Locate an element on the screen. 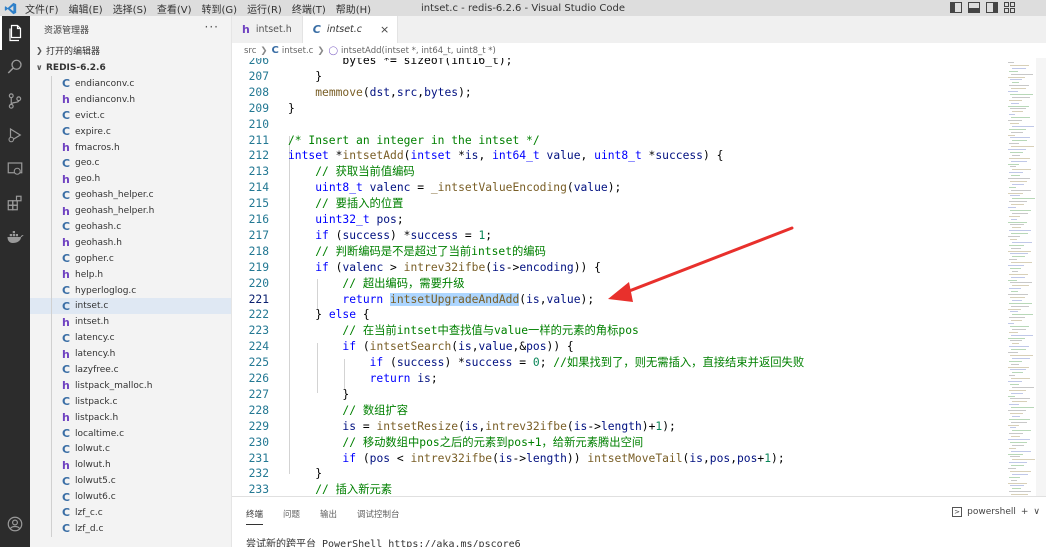  file-item: Cexpire.c is located at coordinates (130, 131).